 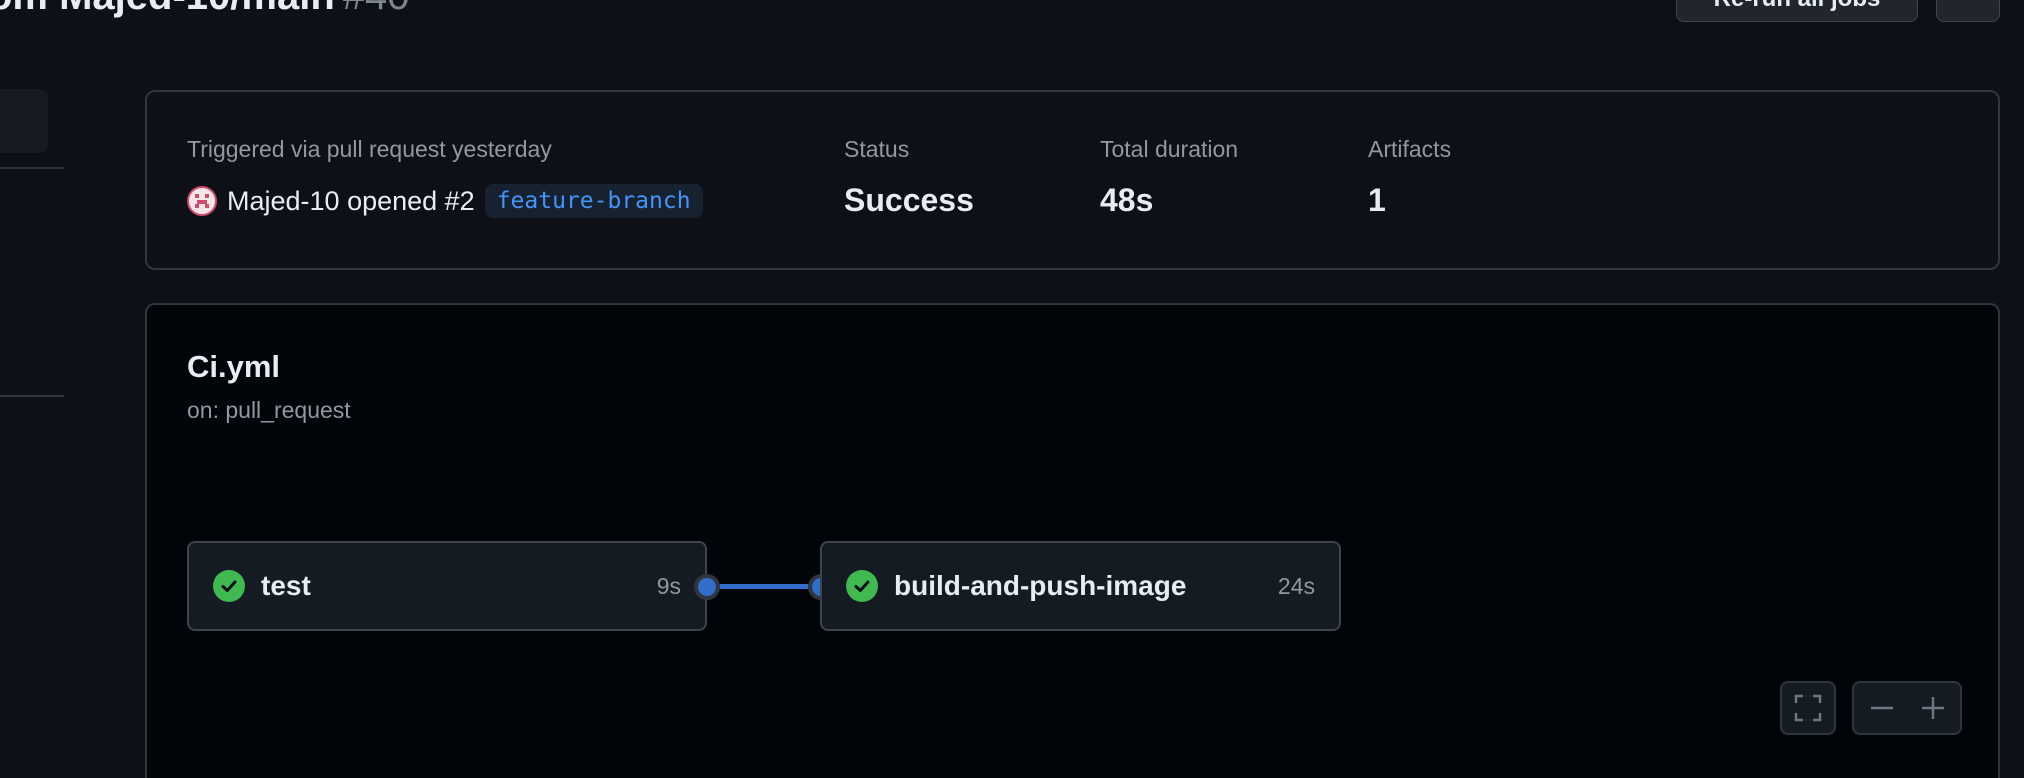 What do you see at coordinates (234, 366) in the screenshot?
I see `workflow-file-name: Ci.yml` at bounding box center [234, 366].